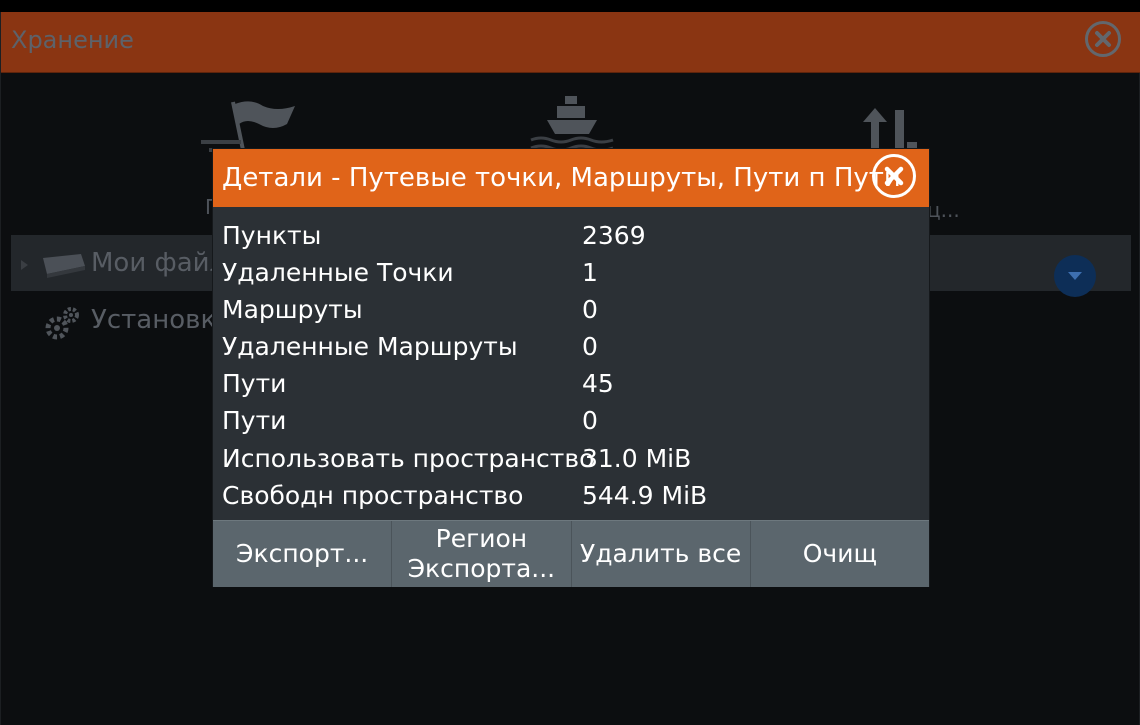  I want to click on chevron-down-icon, so click(1075, 276).